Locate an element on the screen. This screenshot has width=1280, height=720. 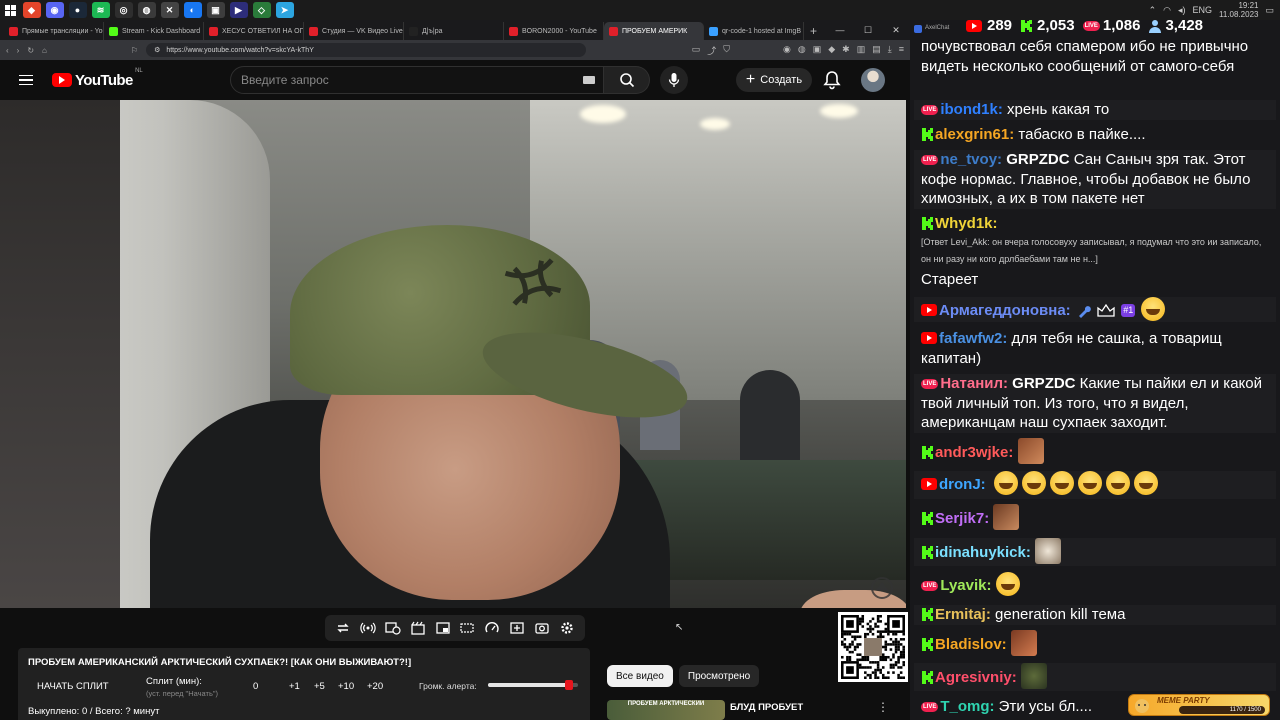
split-plus-20-button: +20 is located at coordinates (375, 686).